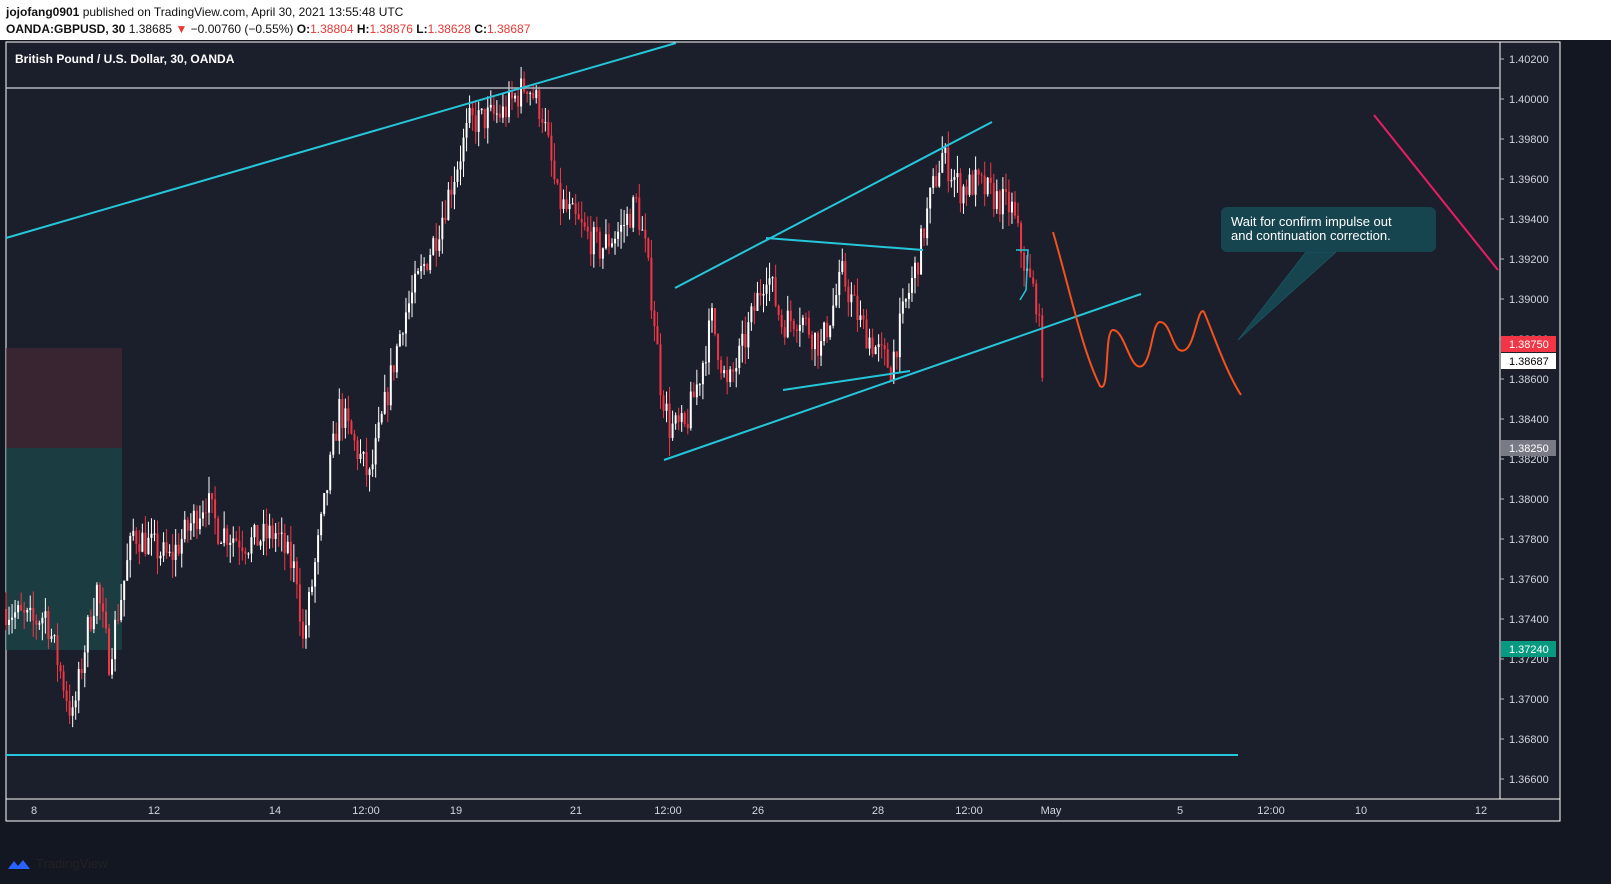  I want to click on x-tick-label: 14, so click(275, 811).